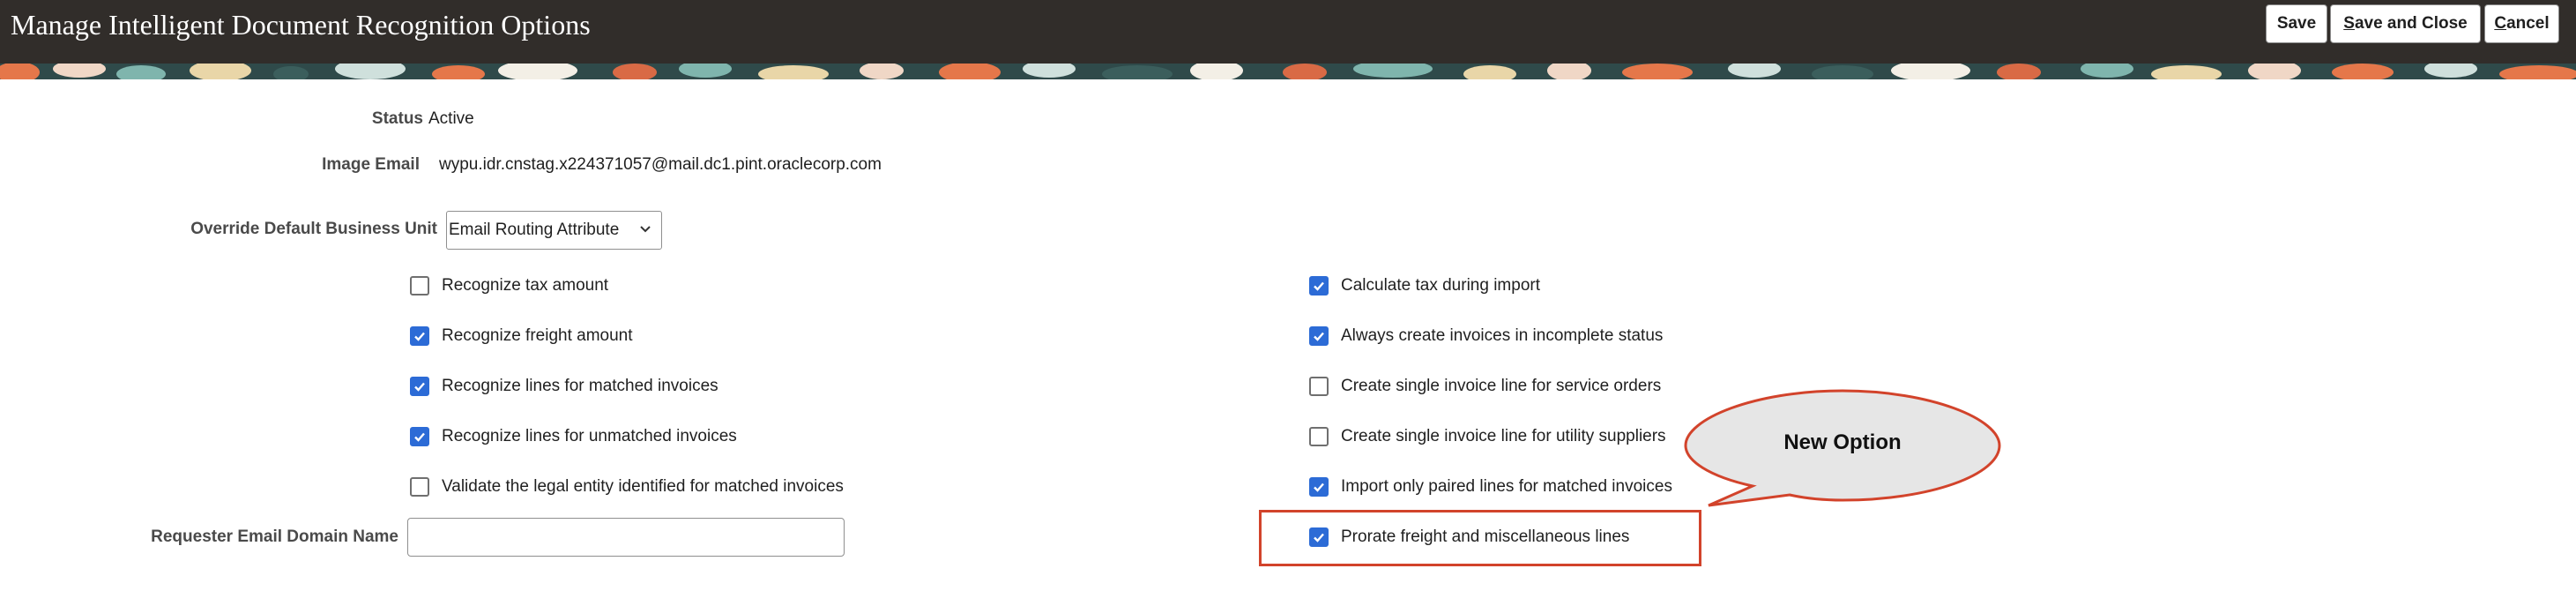 The width and height of the screenshot is (2576, 591). I want to click on option-label: Calculate tax during import, so click(1441, 285).